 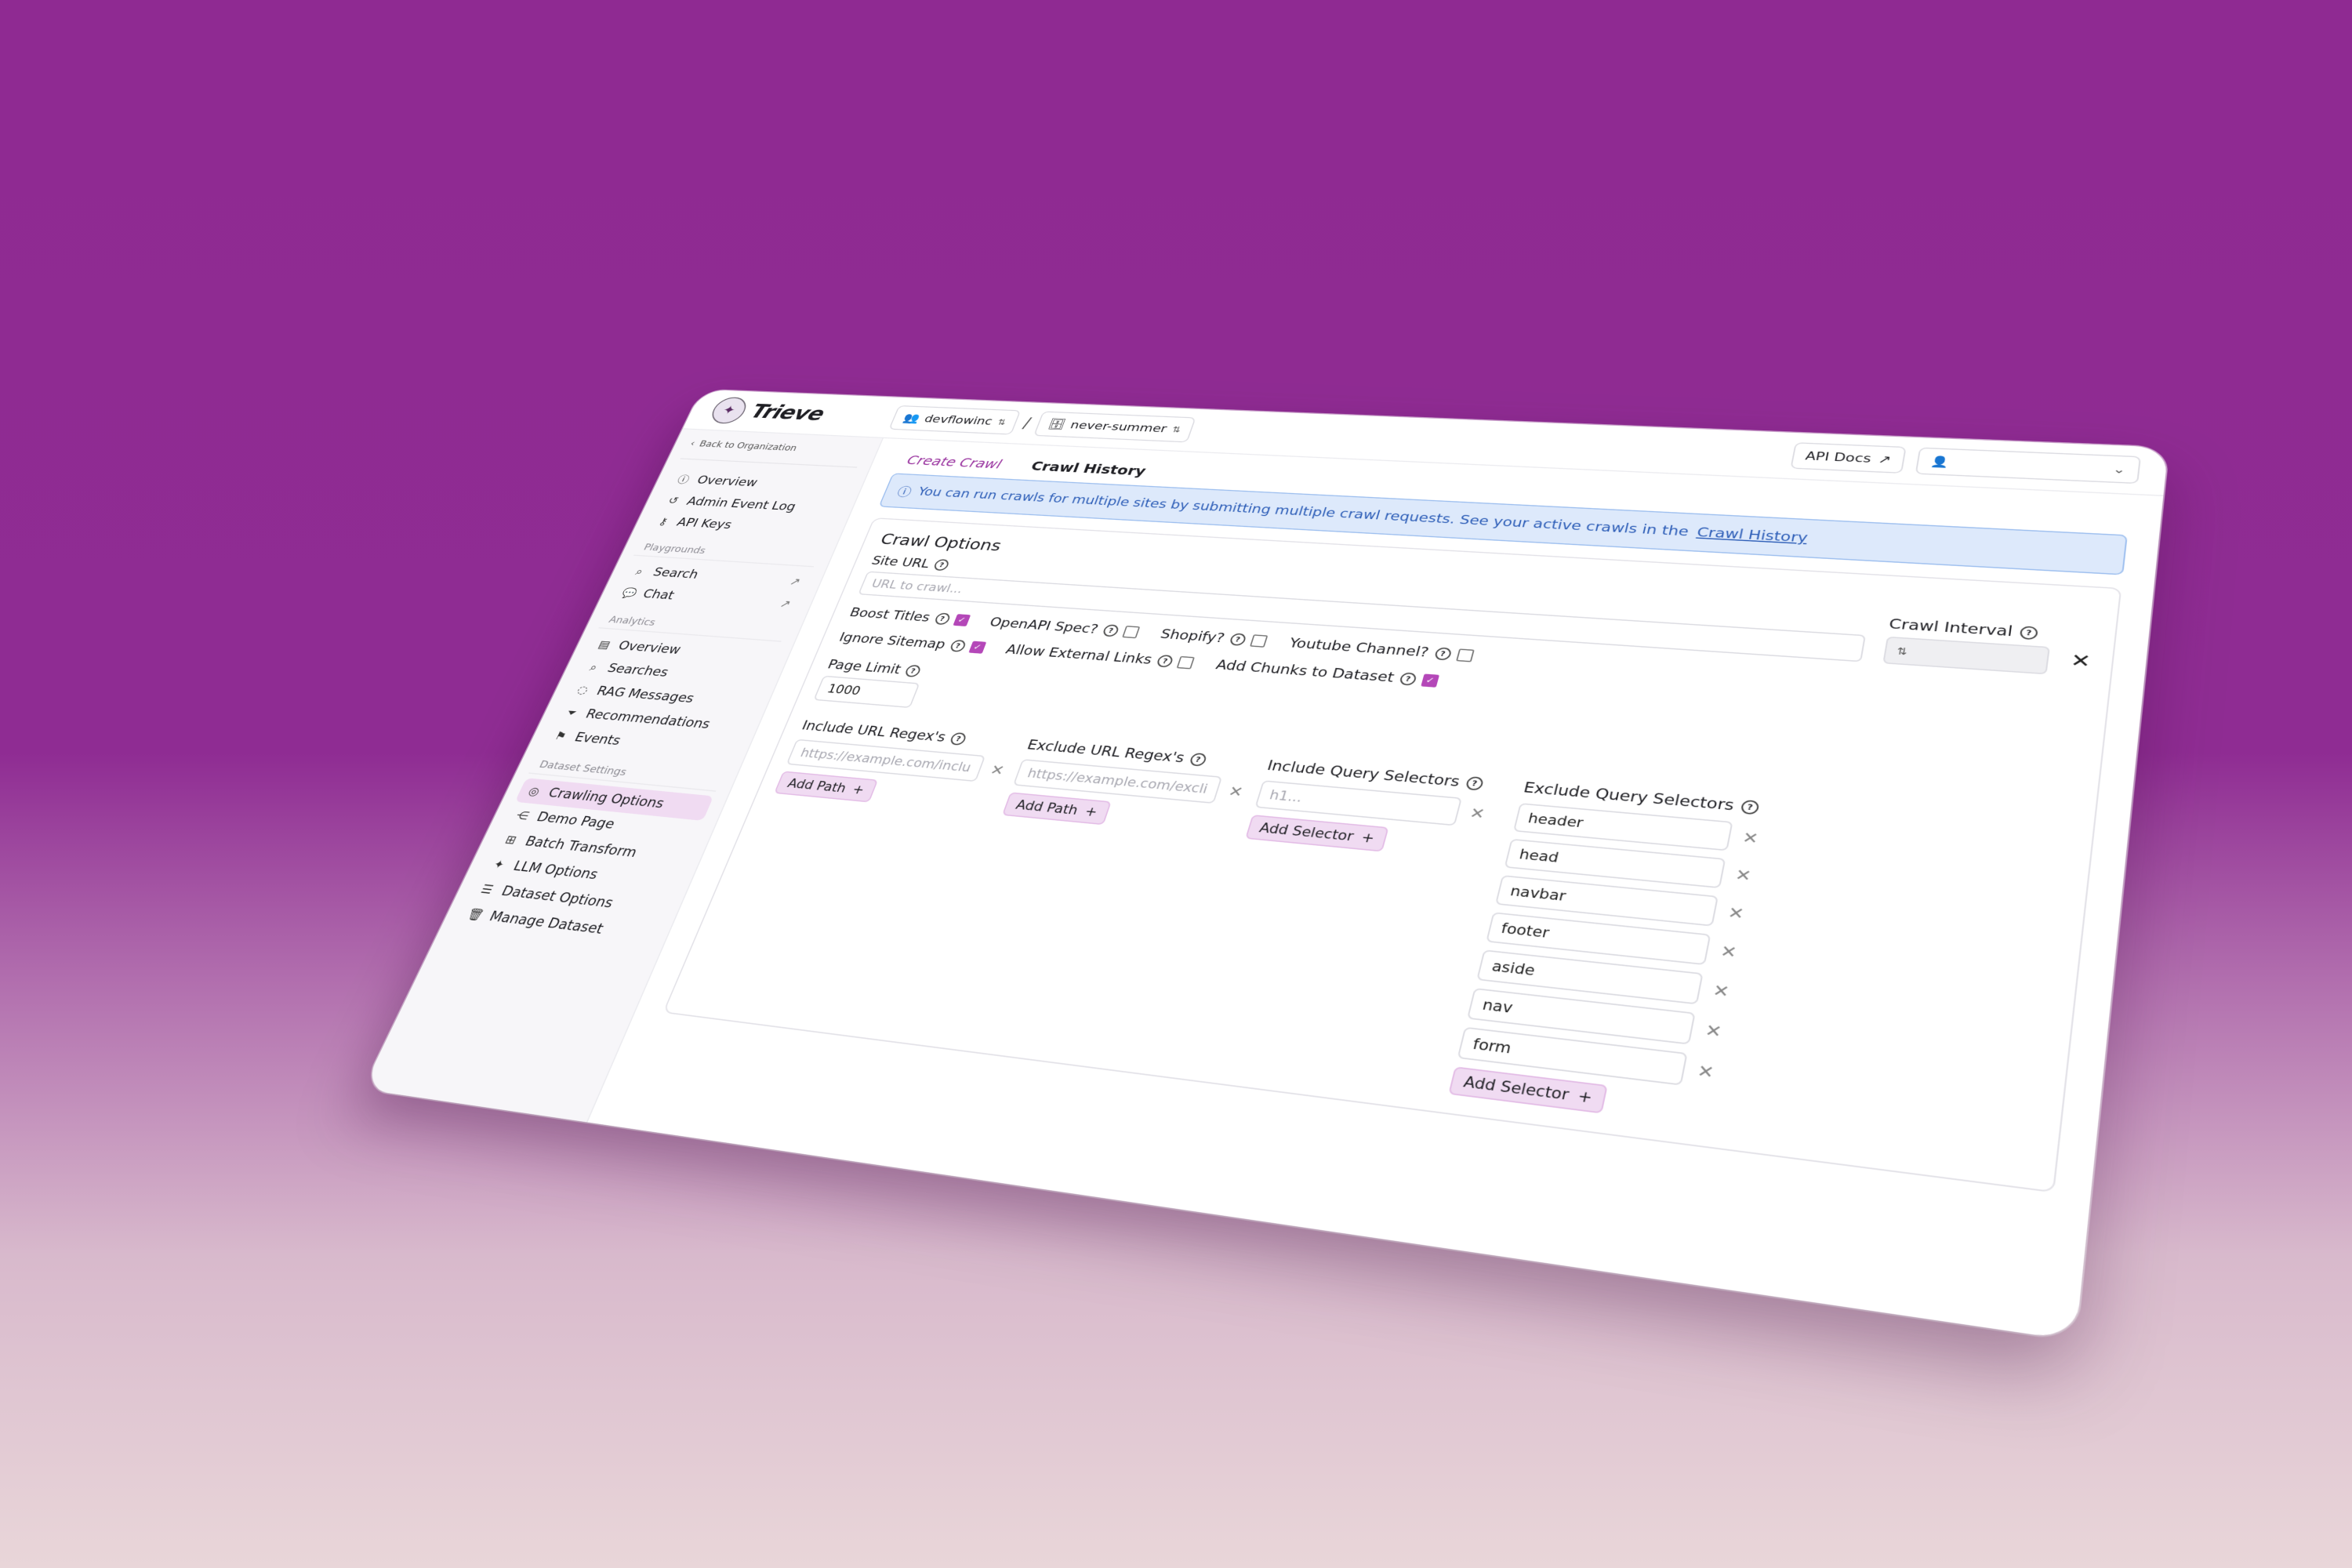 I want to click on exclude-url-placeholder: https://example.com/excli, so click(x=1117, y=781).